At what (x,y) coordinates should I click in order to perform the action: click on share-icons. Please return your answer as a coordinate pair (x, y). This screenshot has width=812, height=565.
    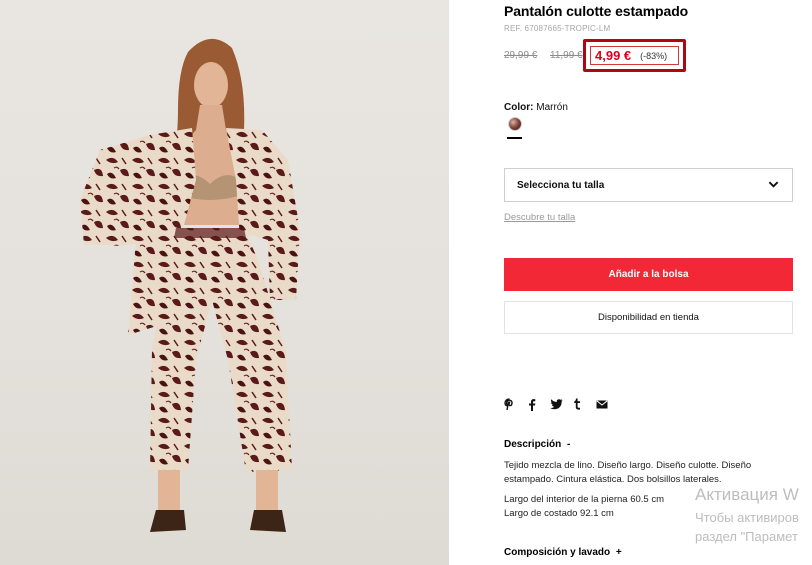
    Looking at the image, I should click on (561, 404).